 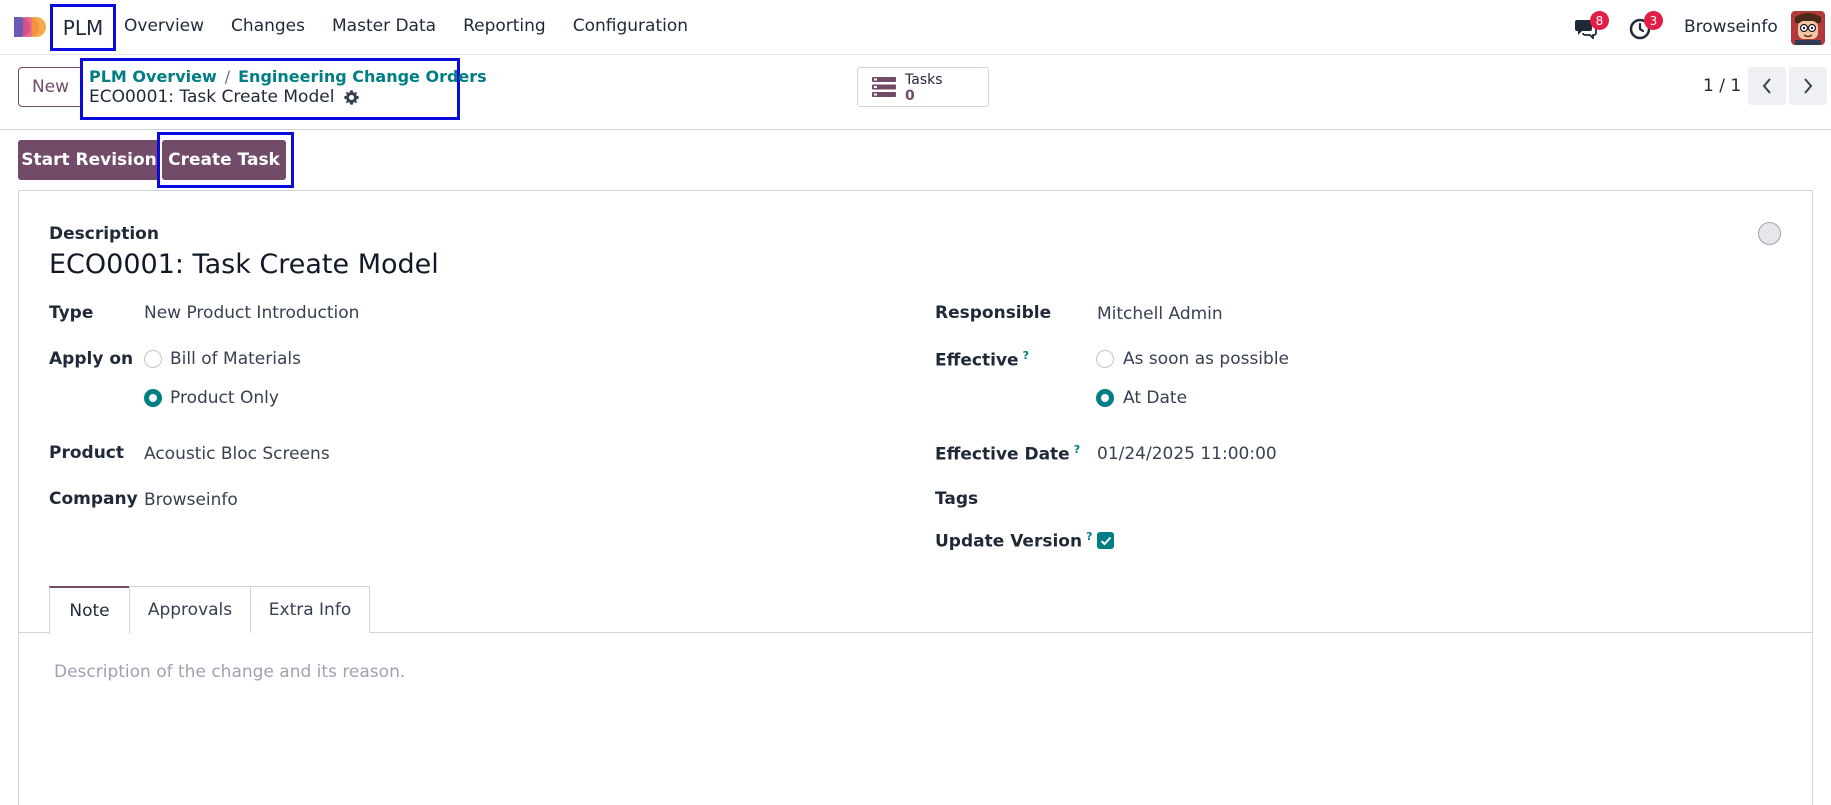 I want to click on checkmark-icon, so click(x=1105, y=540).